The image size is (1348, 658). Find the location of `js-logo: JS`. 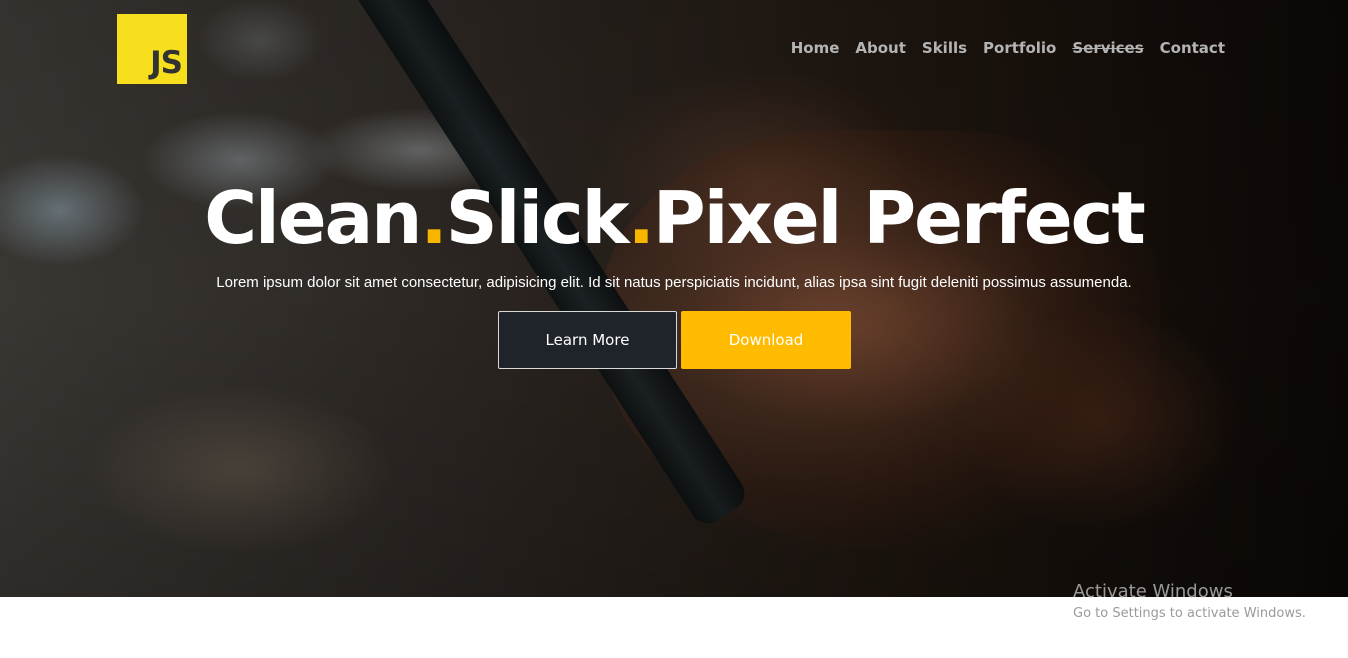

js-logo: JS is located at coordinates (152, 49).